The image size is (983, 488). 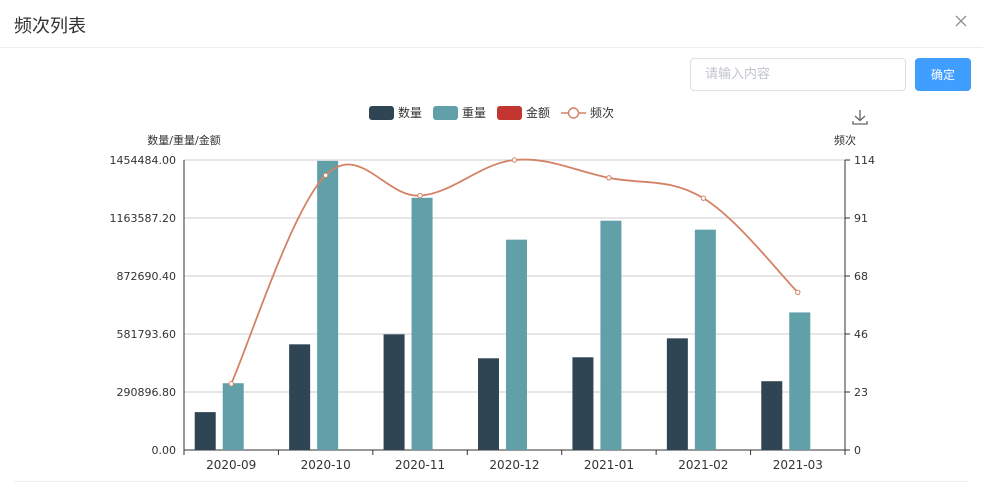 I want to click on left-tick-label: 0.00, so click(x=164, y=450).